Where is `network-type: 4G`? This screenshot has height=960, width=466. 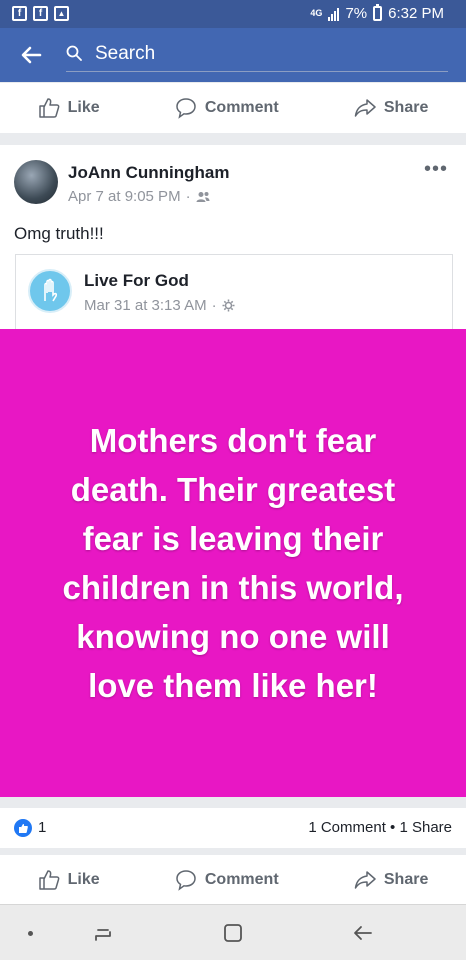 network-type: 4G is located at coordinates (316, 13).